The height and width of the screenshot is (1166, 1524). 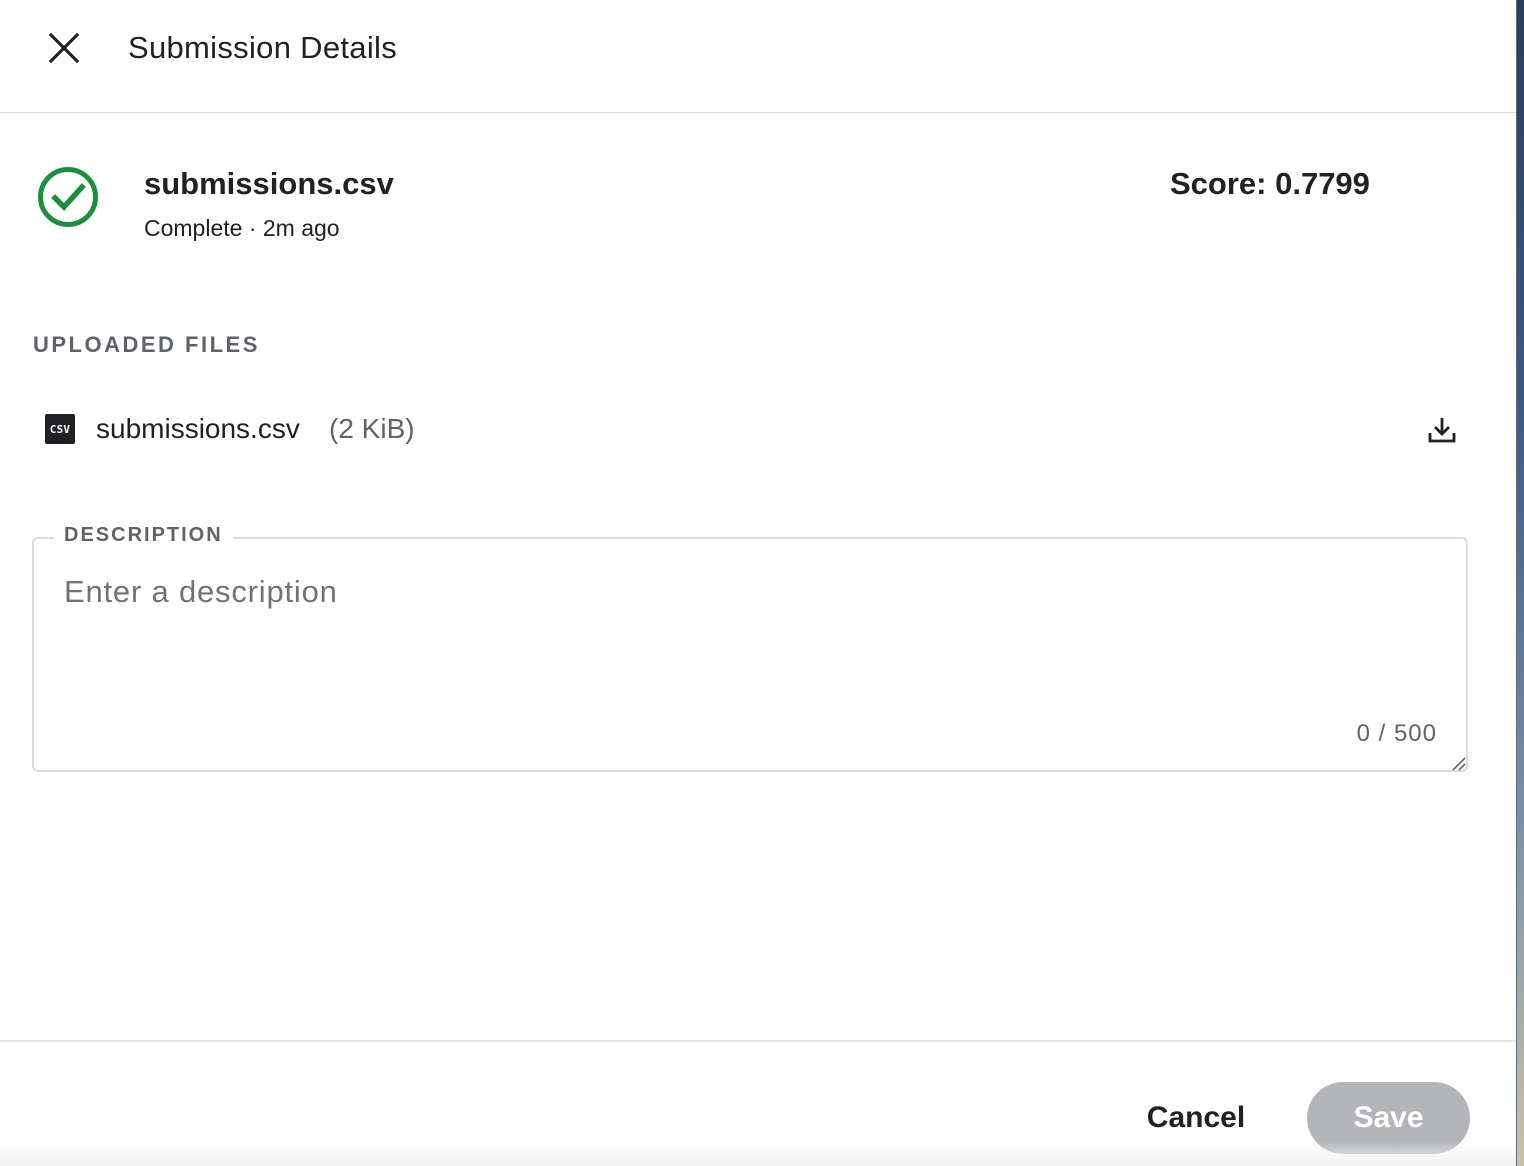 I want to click on download-button, so click(x=1442, y=430).